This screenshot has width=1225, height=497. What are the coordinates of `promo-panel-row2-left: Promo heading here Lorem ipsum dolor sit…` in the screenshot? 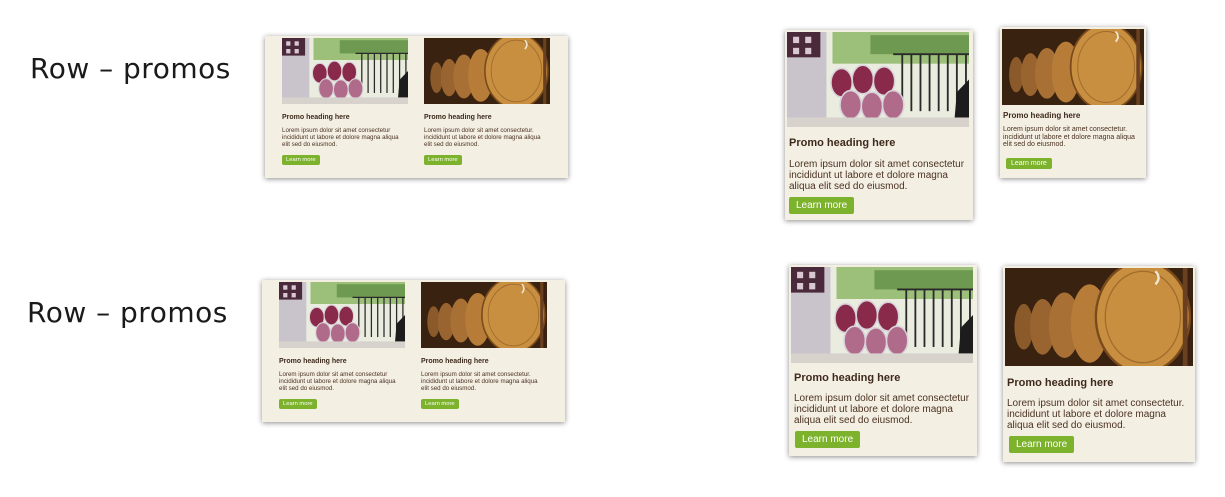 It's located at (883, 360).